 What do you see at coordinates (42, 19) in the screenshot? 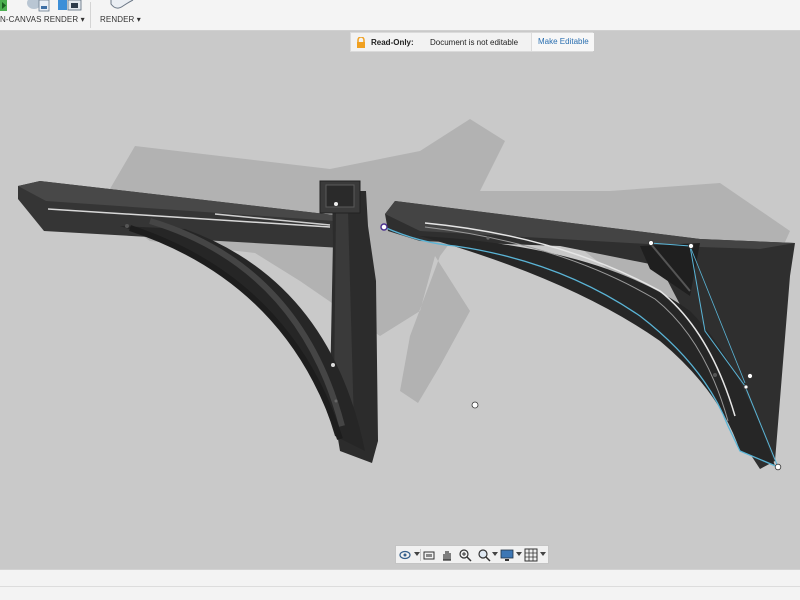
I see `in-canvas-render-label: N-CANVAS RENDER ▾` at bounding box center [42, 19].